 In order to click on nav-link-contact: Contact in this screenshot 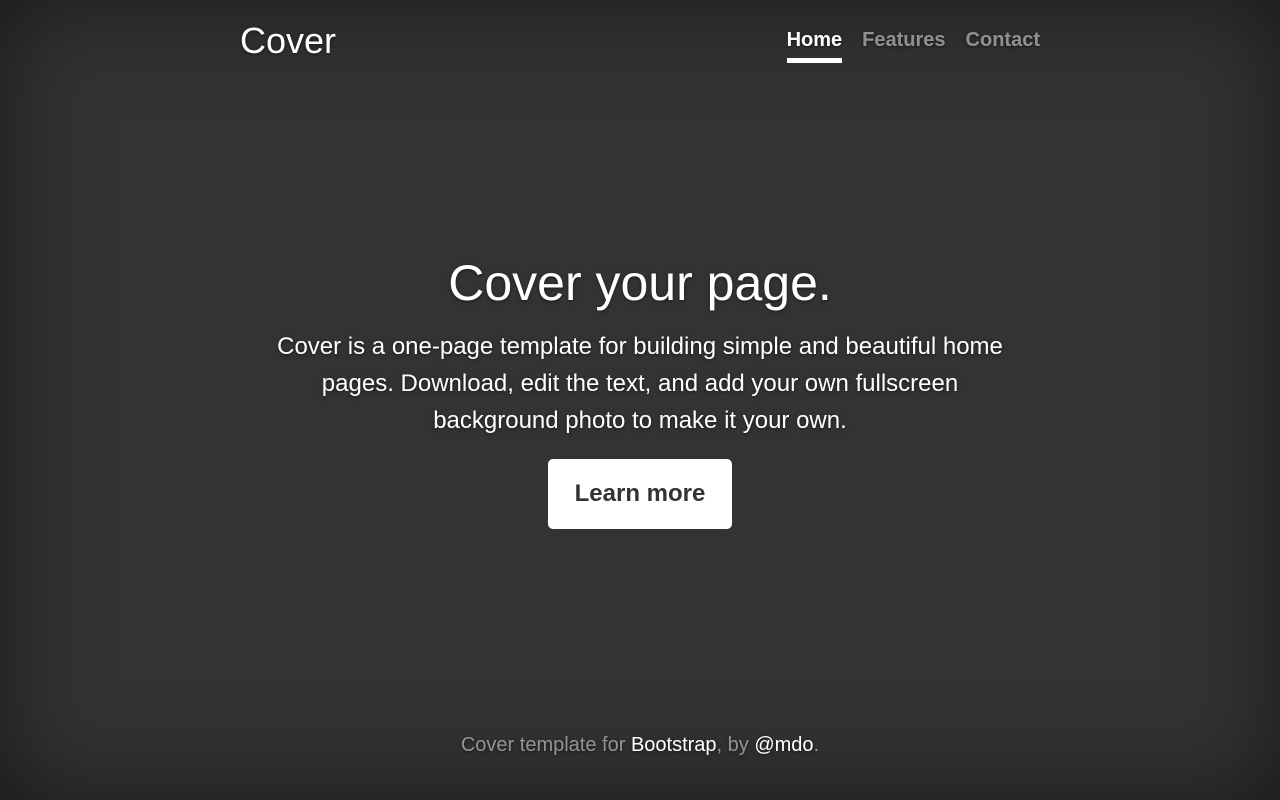, I will do `click(1003, 41)`.